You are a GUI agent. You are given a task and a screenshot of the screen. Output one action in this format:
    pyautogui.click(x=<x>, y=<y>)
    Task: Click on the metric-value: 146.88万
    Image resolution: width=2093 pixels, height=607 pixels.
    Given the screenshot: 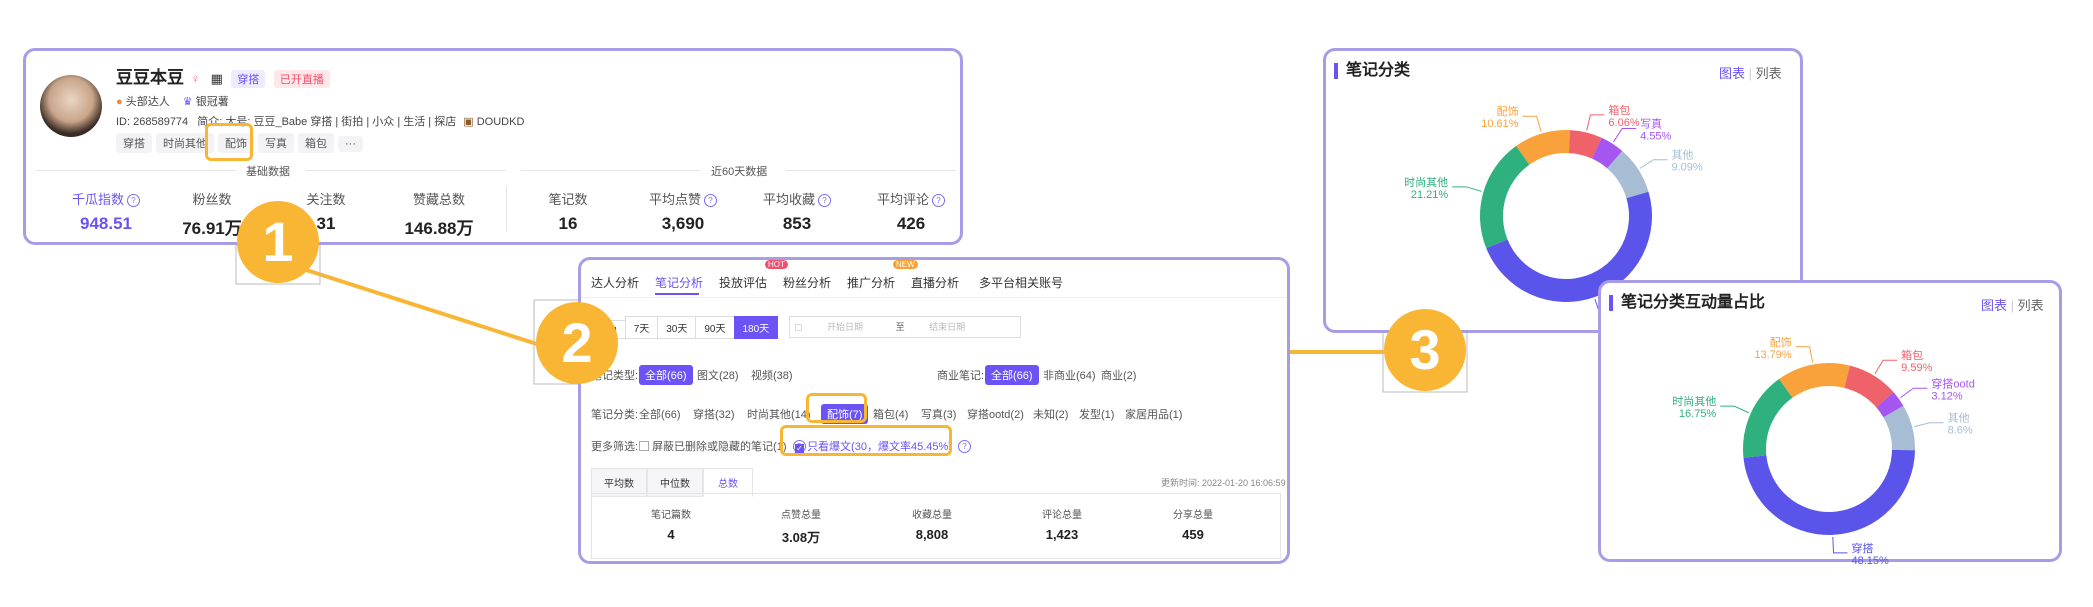 What is the action you would take?
    pyautogui.click(x=439, y=228)
    